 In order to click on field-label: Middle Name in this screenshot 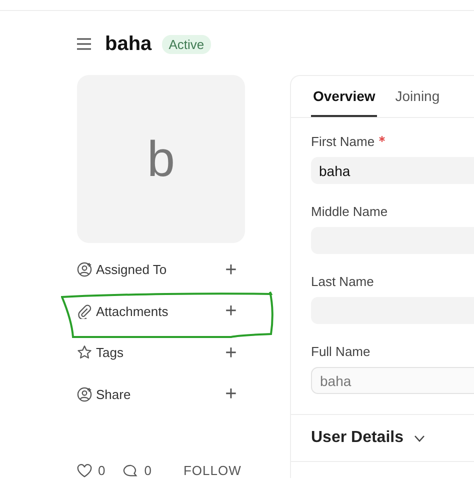, I will do `click(349, 211)`.